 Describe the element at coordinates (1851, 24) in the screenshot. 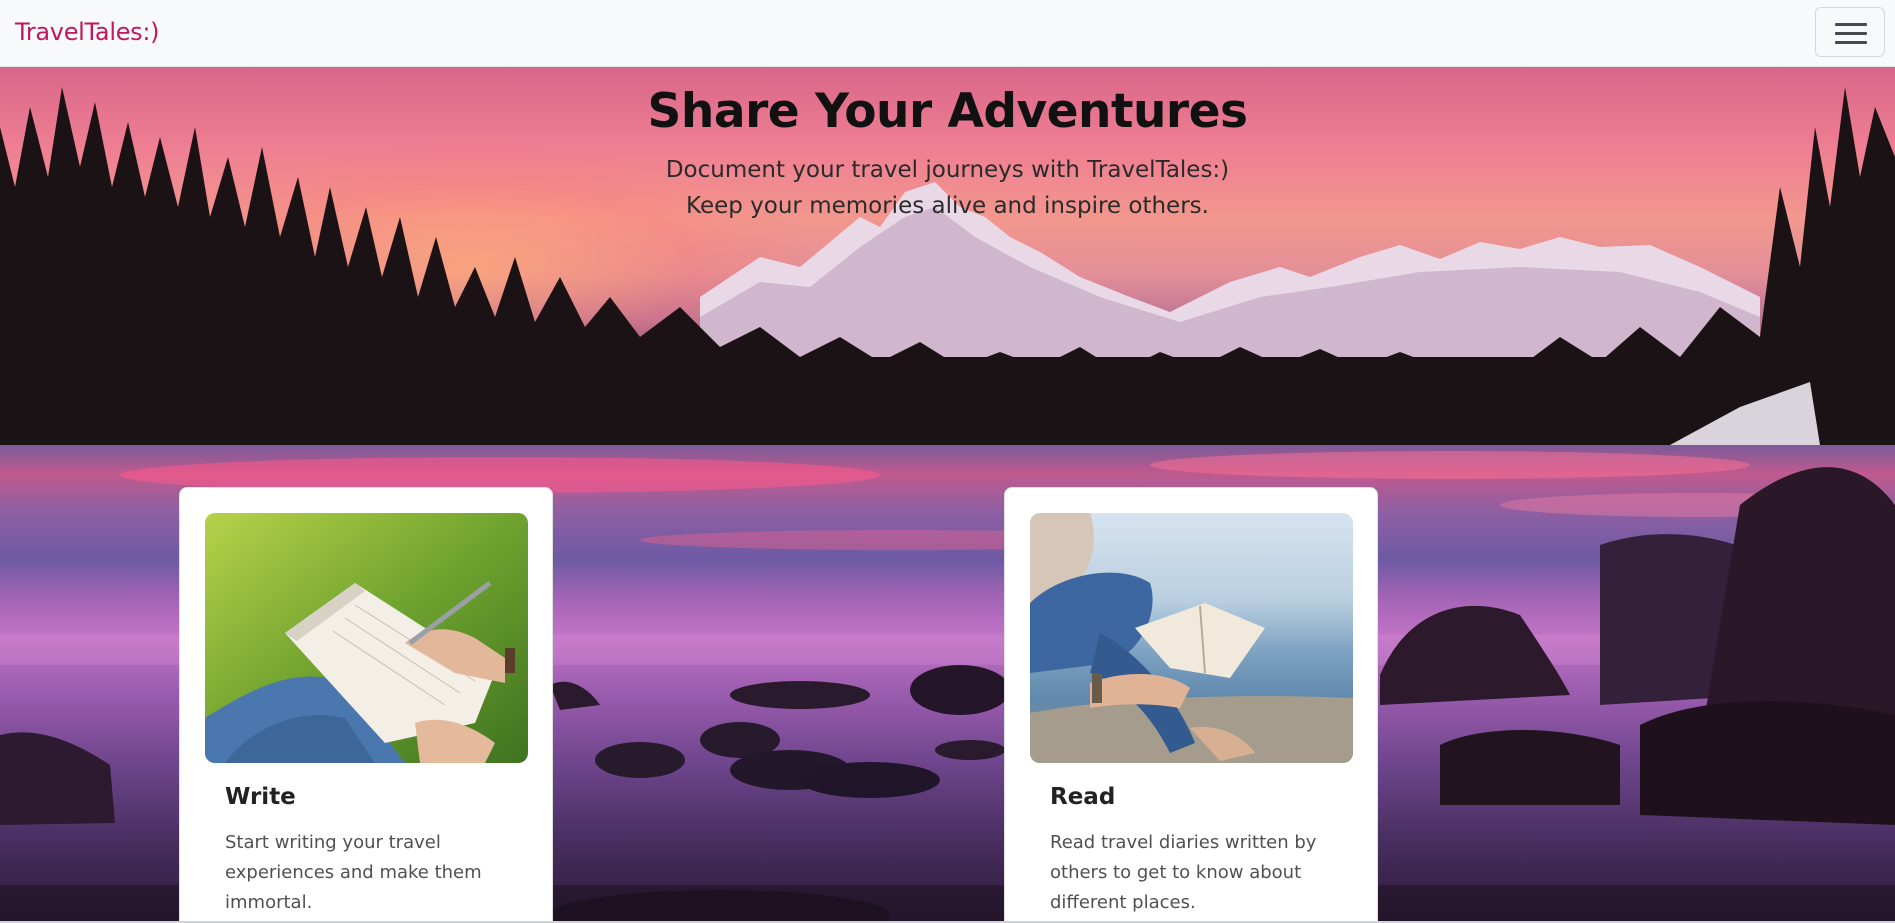

I see `hamburger-menu-icon` at that location.